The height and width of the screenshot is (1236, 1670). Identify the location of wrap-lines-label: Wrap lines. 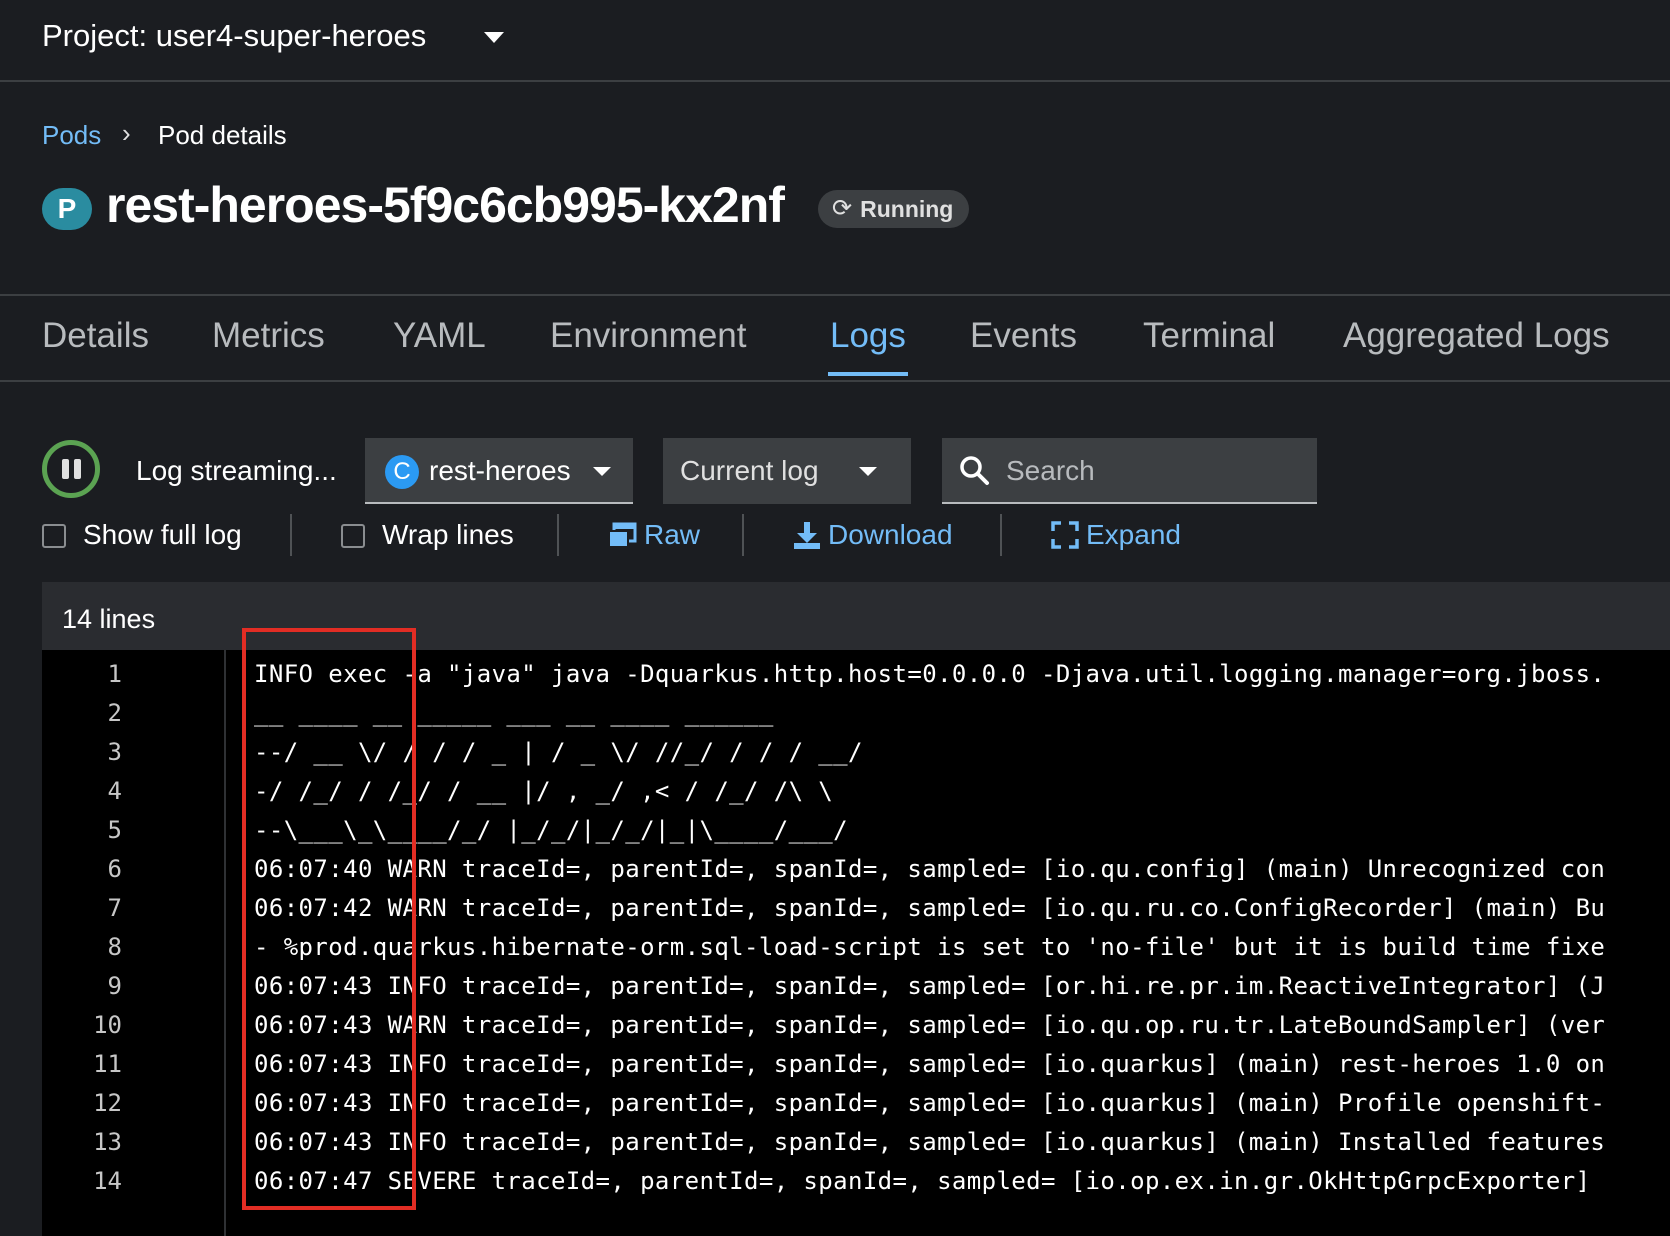
(448, 535).